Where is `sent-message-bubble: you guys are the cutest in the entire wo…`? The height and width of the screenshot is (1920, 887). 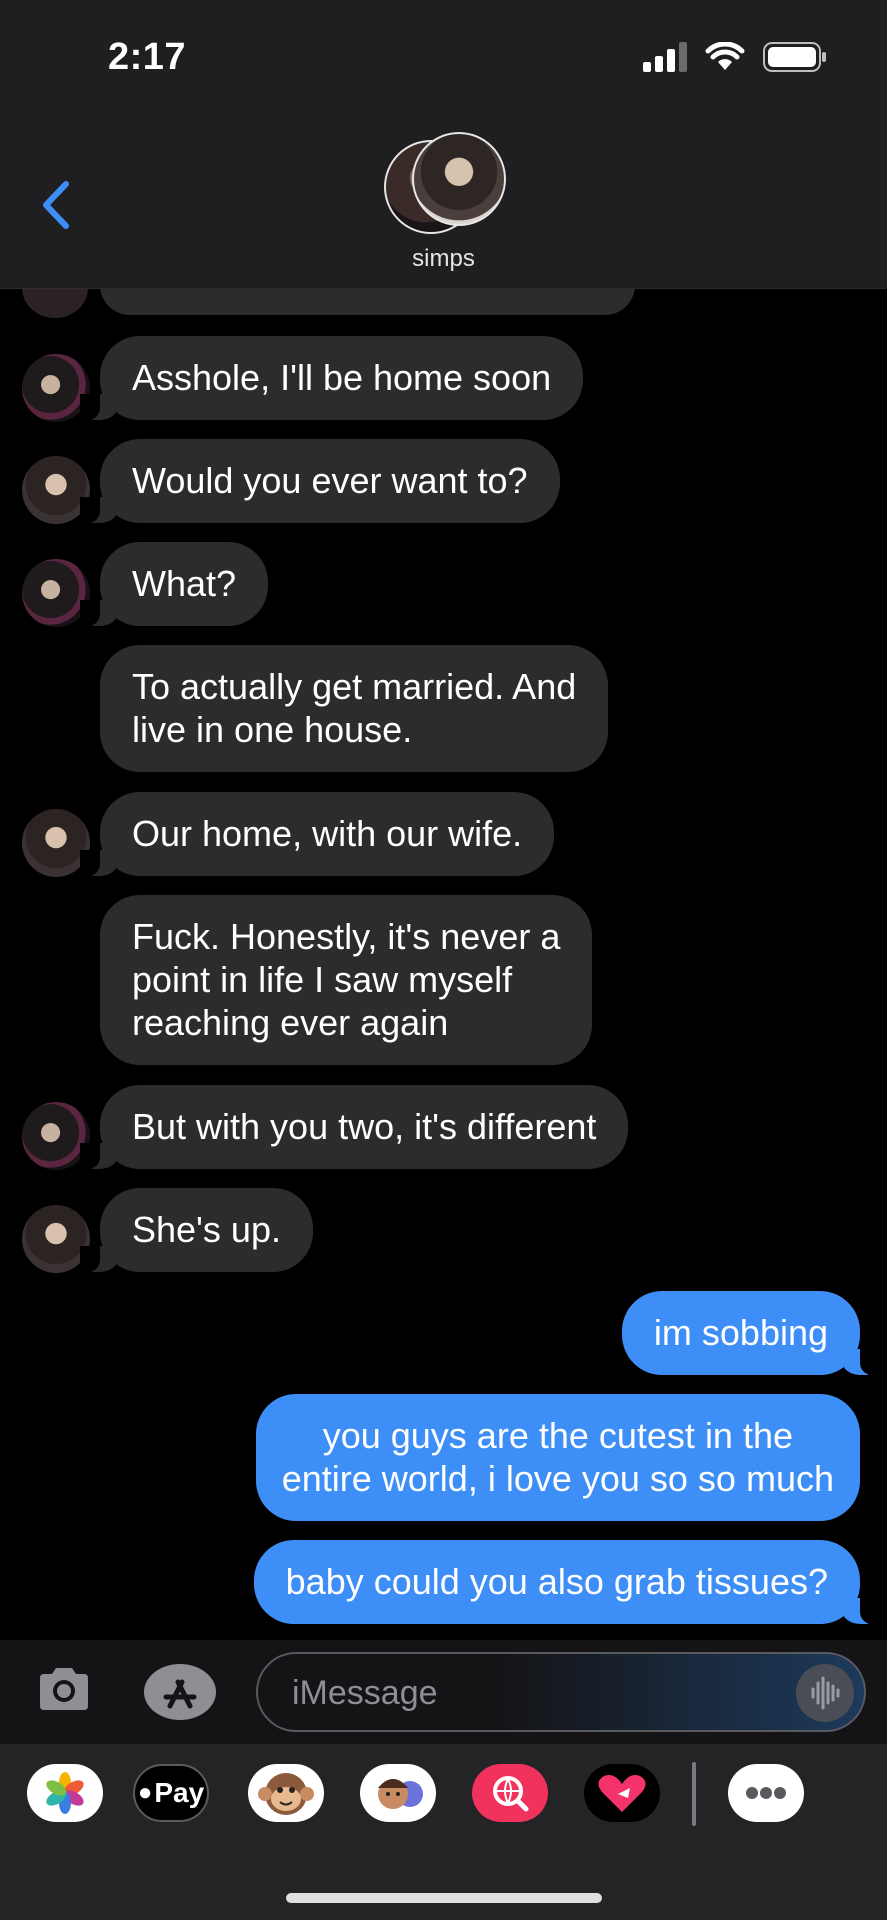 sent-message-bubble: you guys are the cutest in the entire wo… is located at coordinates (557, 1457).